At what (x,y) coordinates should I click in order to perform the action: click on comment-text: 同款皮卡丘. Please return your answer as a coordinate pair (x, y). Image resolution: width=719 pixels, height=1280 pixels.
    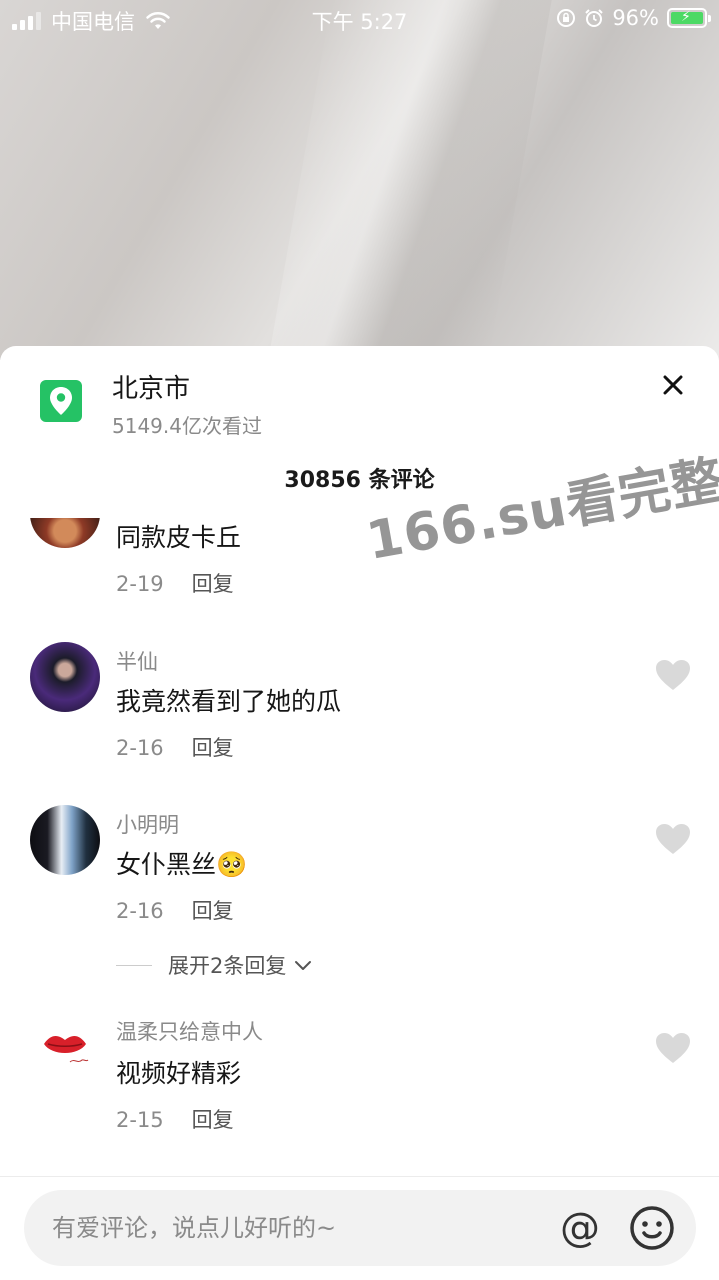
    Looking at the image, I should click on (179, 537).